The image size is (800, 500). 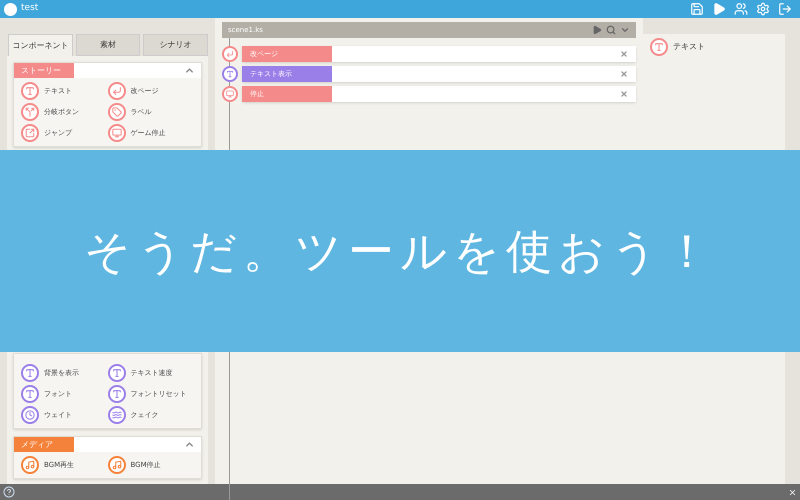 I want to click on selected-component: テキスト, so click(x=714, y=47).